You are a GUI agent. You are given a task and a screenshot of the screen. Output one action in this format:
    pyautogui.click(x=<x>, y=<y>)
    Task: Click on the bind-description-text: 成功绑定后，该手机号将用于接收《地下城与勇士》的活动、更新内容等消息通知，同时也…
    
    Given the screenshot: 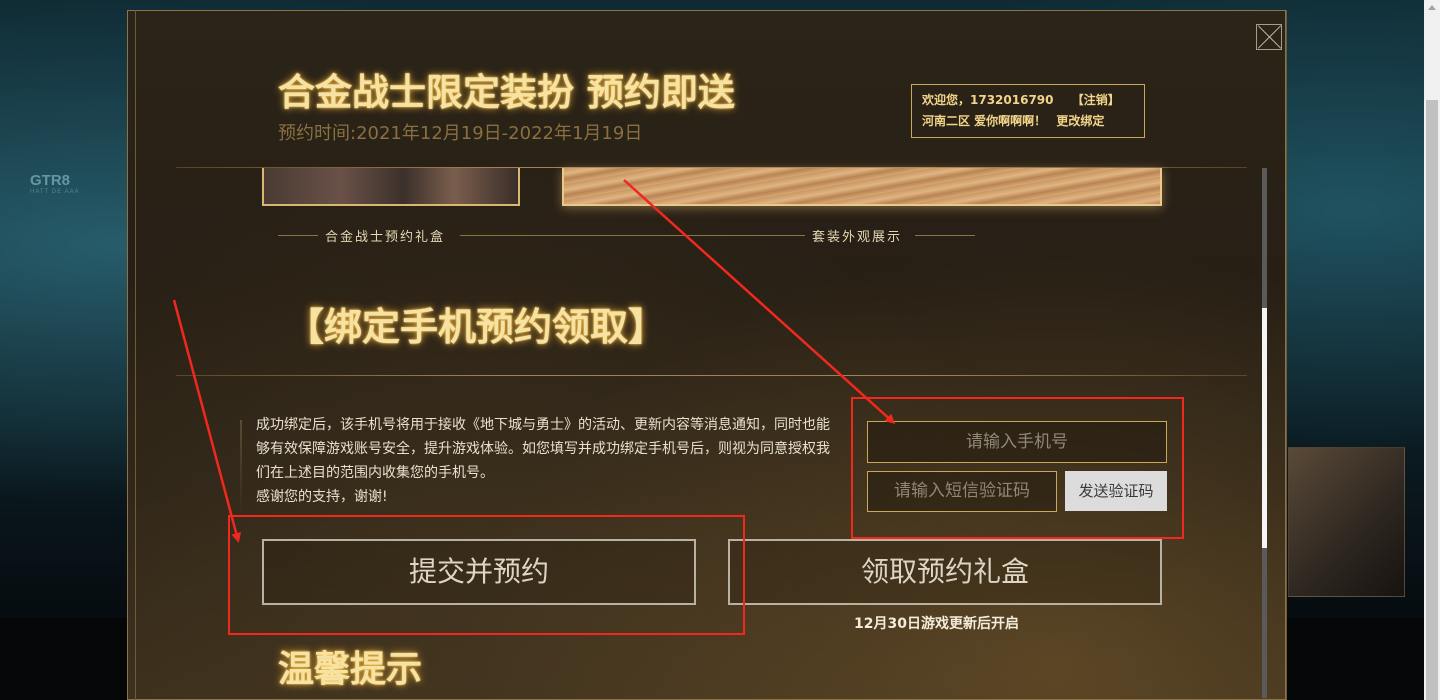 What is the action you would take?
    pyautogui.click(x=543, y=449)
    